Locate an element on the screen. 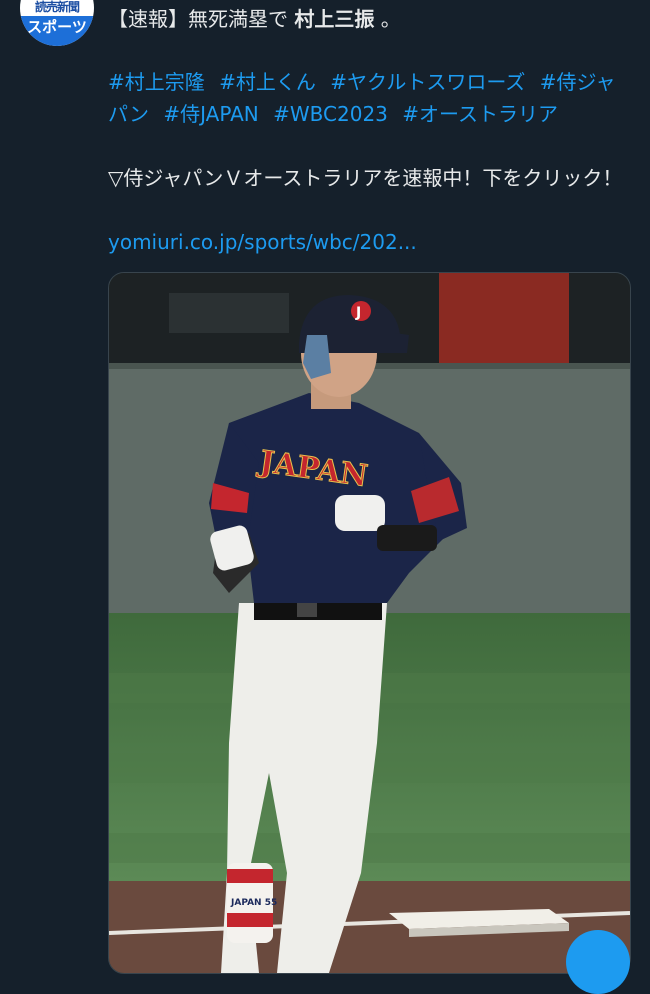 The image size is (650, 994). compose-button is located at coordinates (598, 962).